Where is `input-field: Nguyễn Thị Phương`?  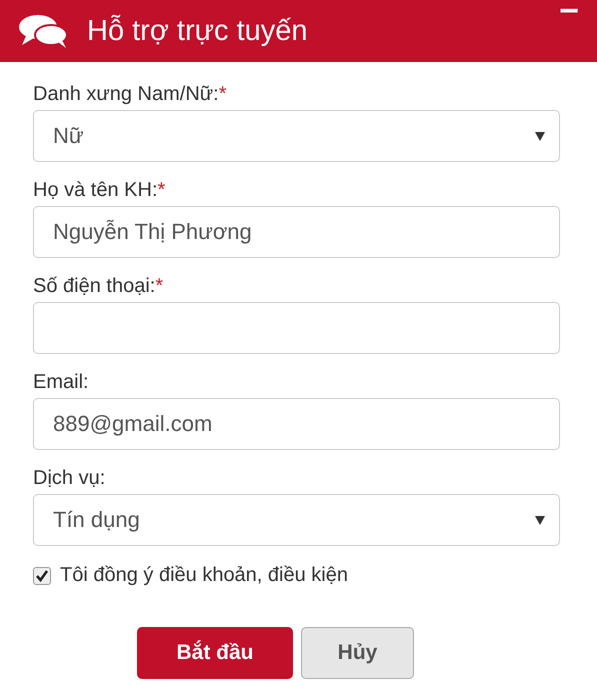
input-field: Nguyễn Thị Phương is located at coordinates (296, 232).